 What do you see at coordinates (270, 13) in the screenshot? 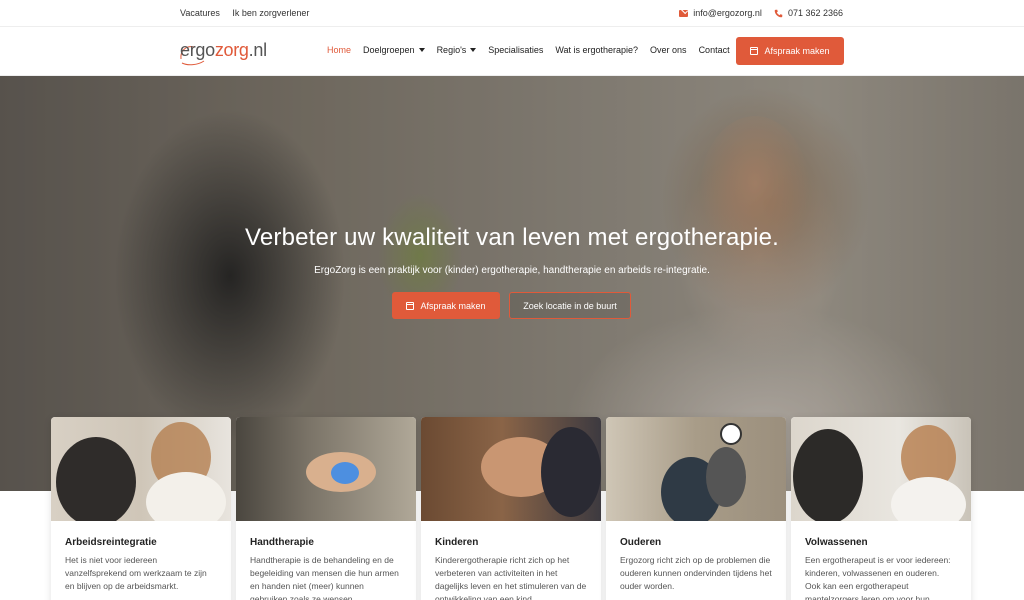
I see `zorgverlener-link: Ik ben zorgverlener` at bounding box center [270, 13].